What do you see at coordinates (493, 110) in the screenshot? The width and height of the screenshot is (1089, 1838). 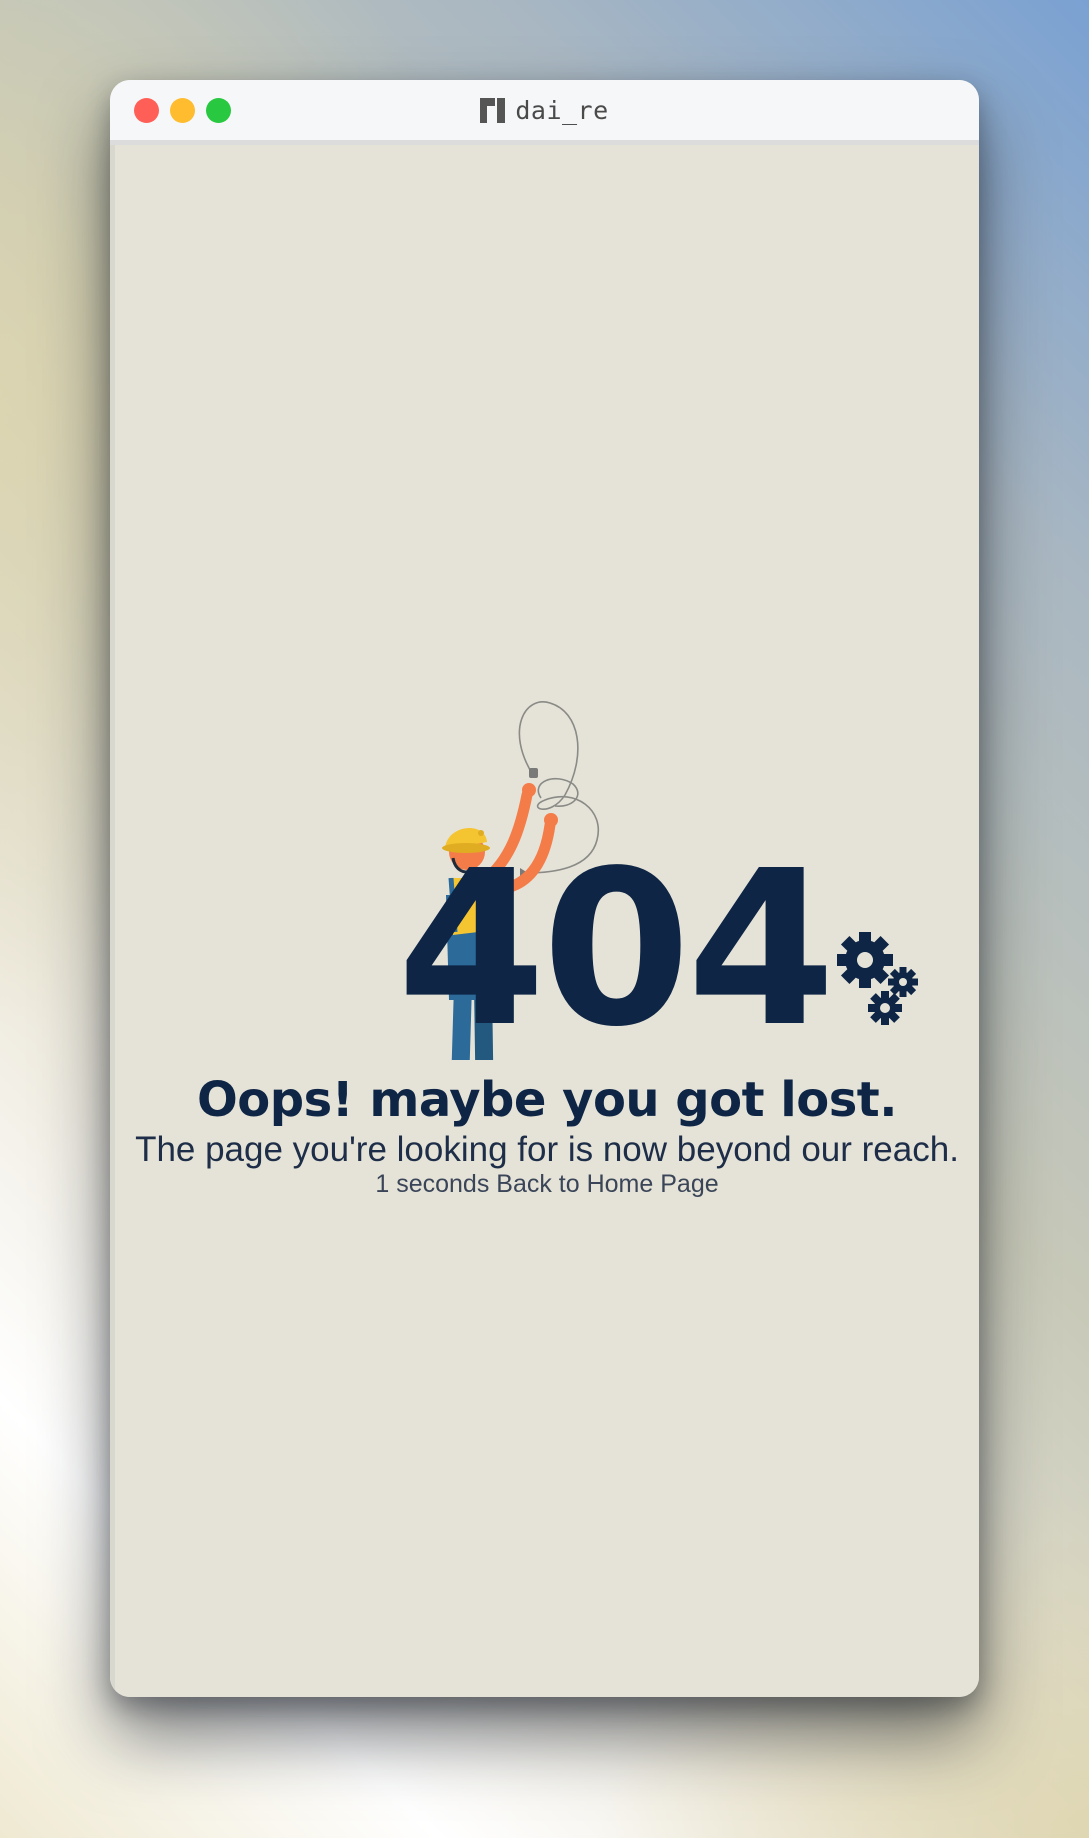 I see `manjaro-icon` at bounding box center [493, 110].